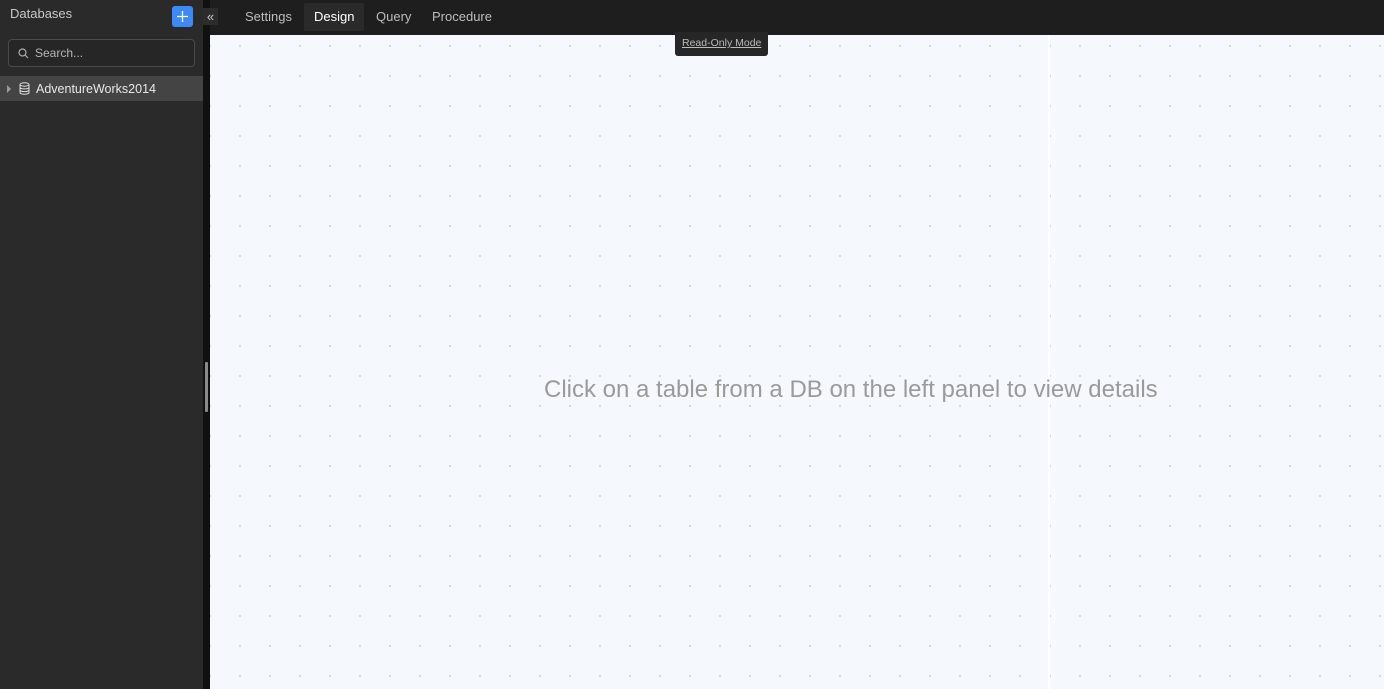  I want to click on database-icon, so click(24, 88).